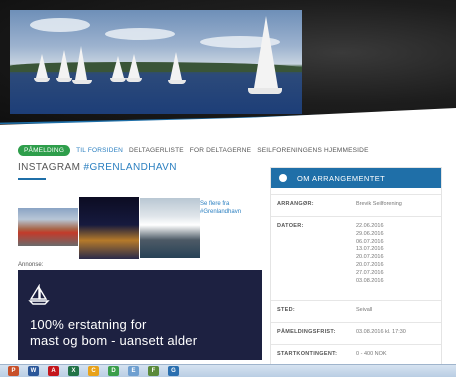 This screenshot has height=377, width=456. I want to click on os-taskbar: P W A X C D E F G, so click(228, 370).